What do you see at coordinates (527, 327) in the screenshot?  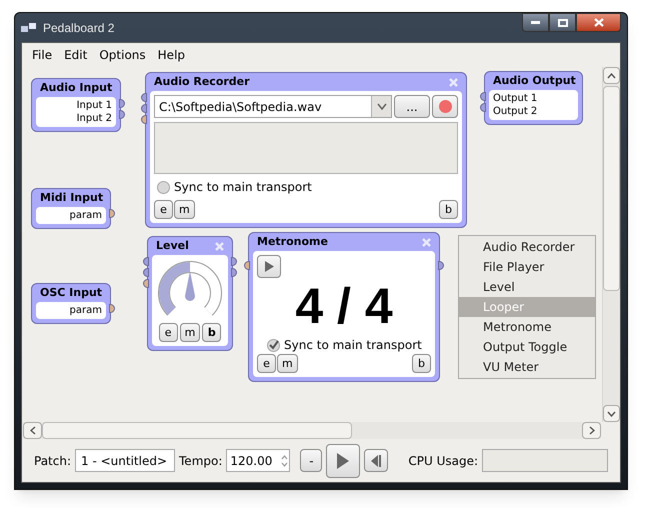 I see `menu-item: Metronome` at bounding box center [527, 327].